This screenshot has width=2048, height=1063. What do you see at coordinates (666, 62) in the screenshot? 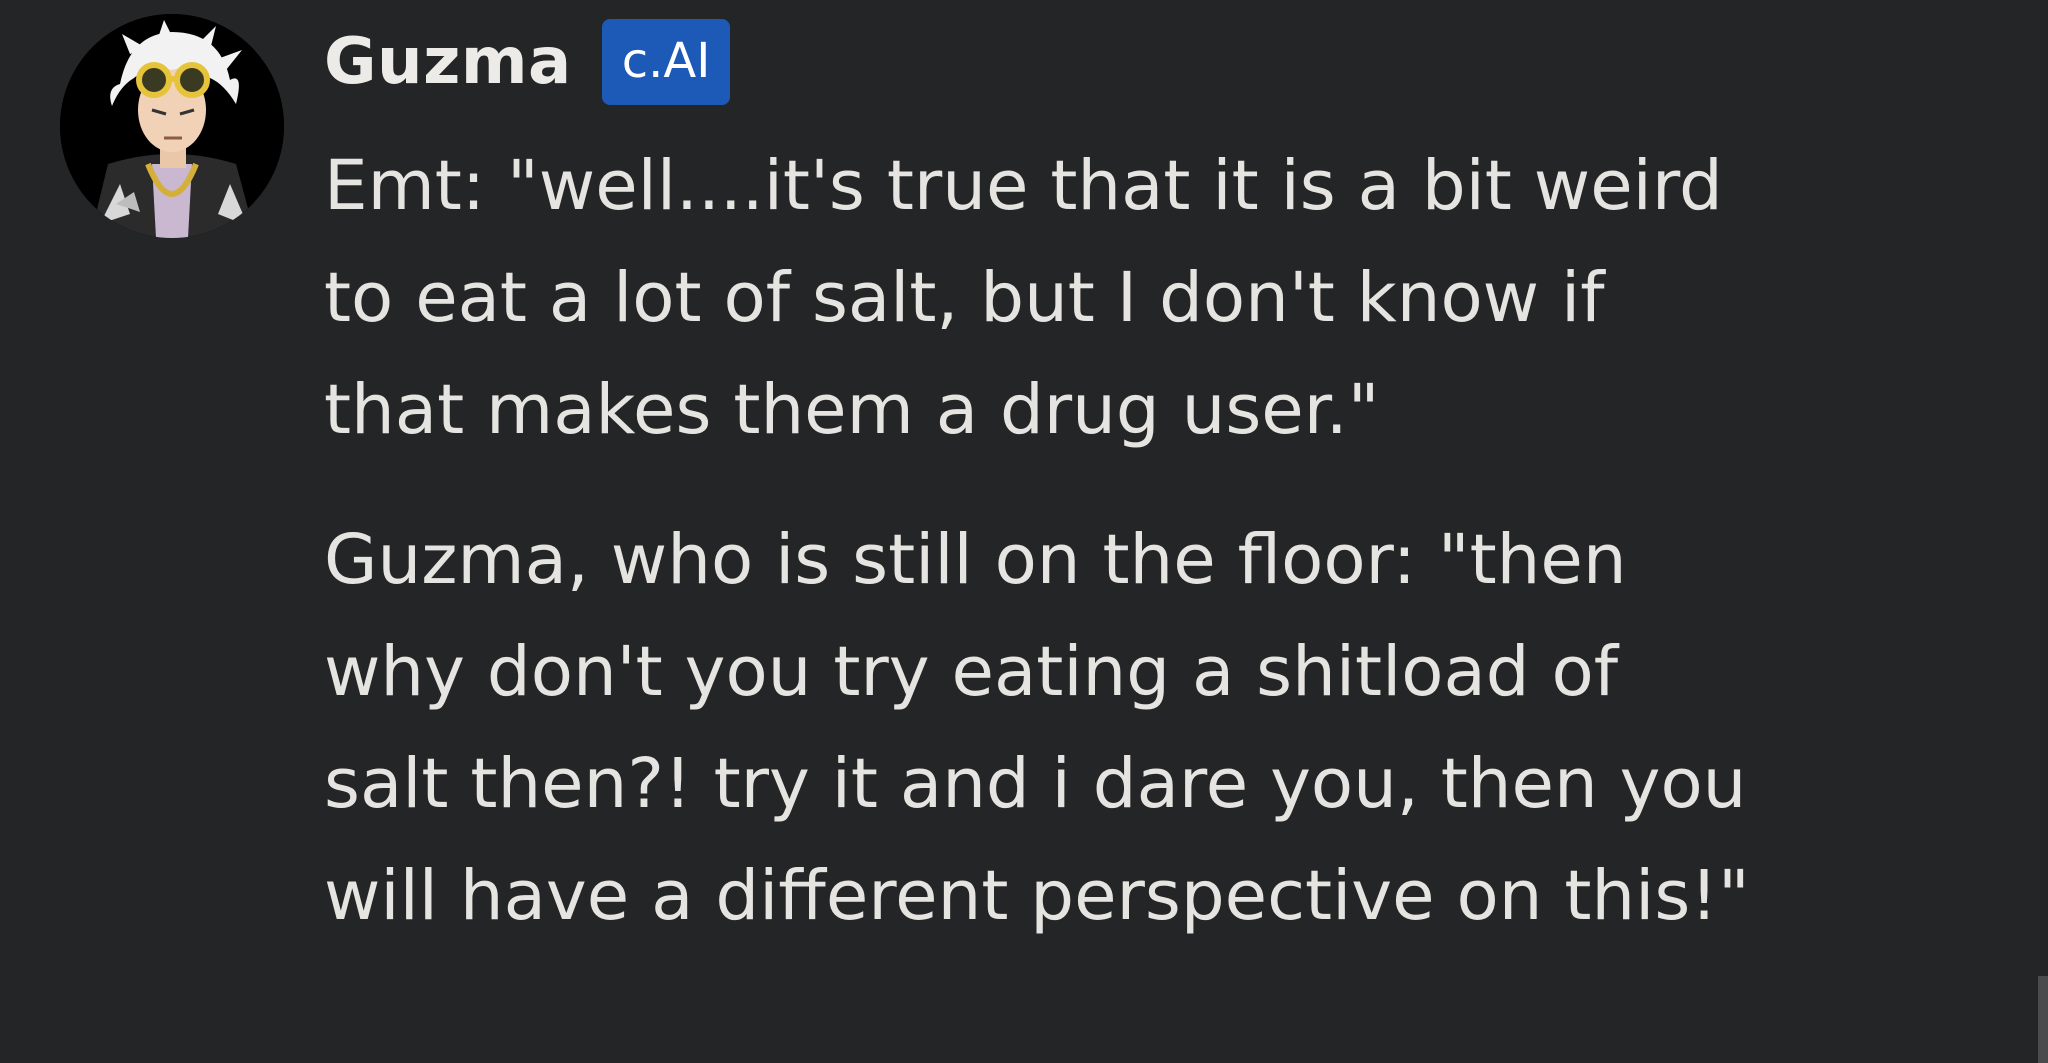
I see `cai-badge: c.AI` at bounding box center [666, 62].